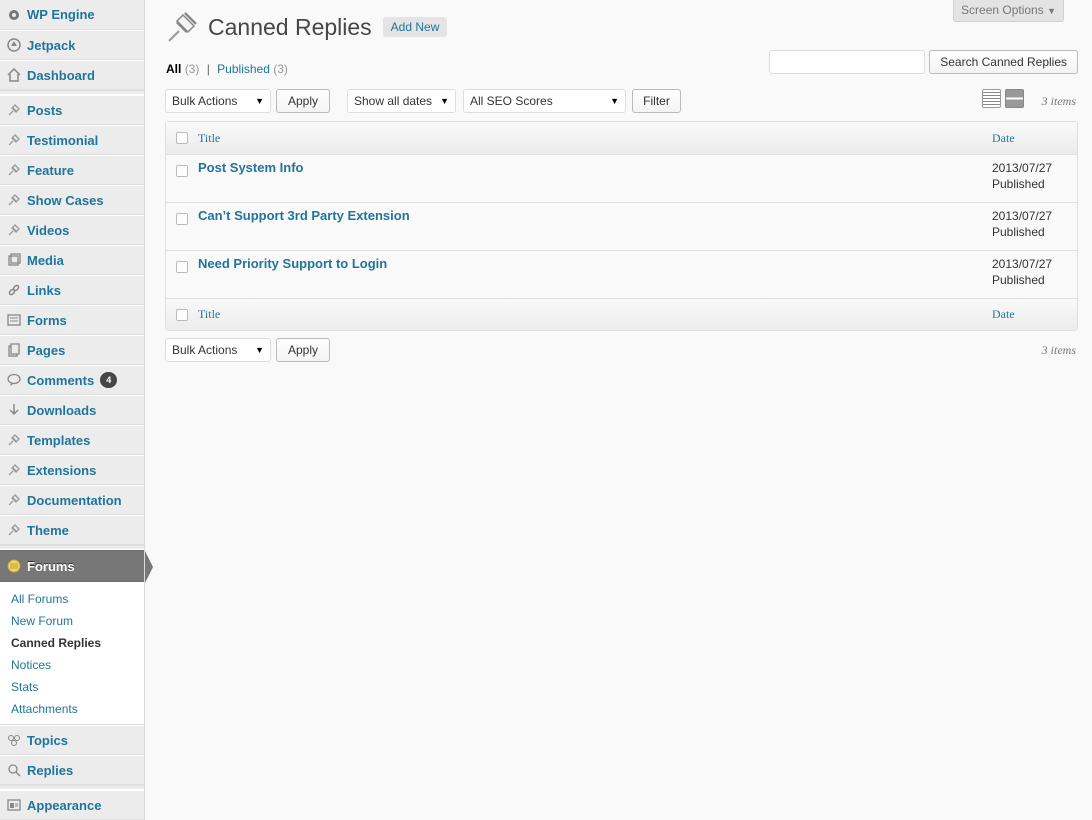  What do you see at coordinates (64, 805) in the screenshot?
I see `menu-item-label: Appearance` at bounding box center [64, 805].